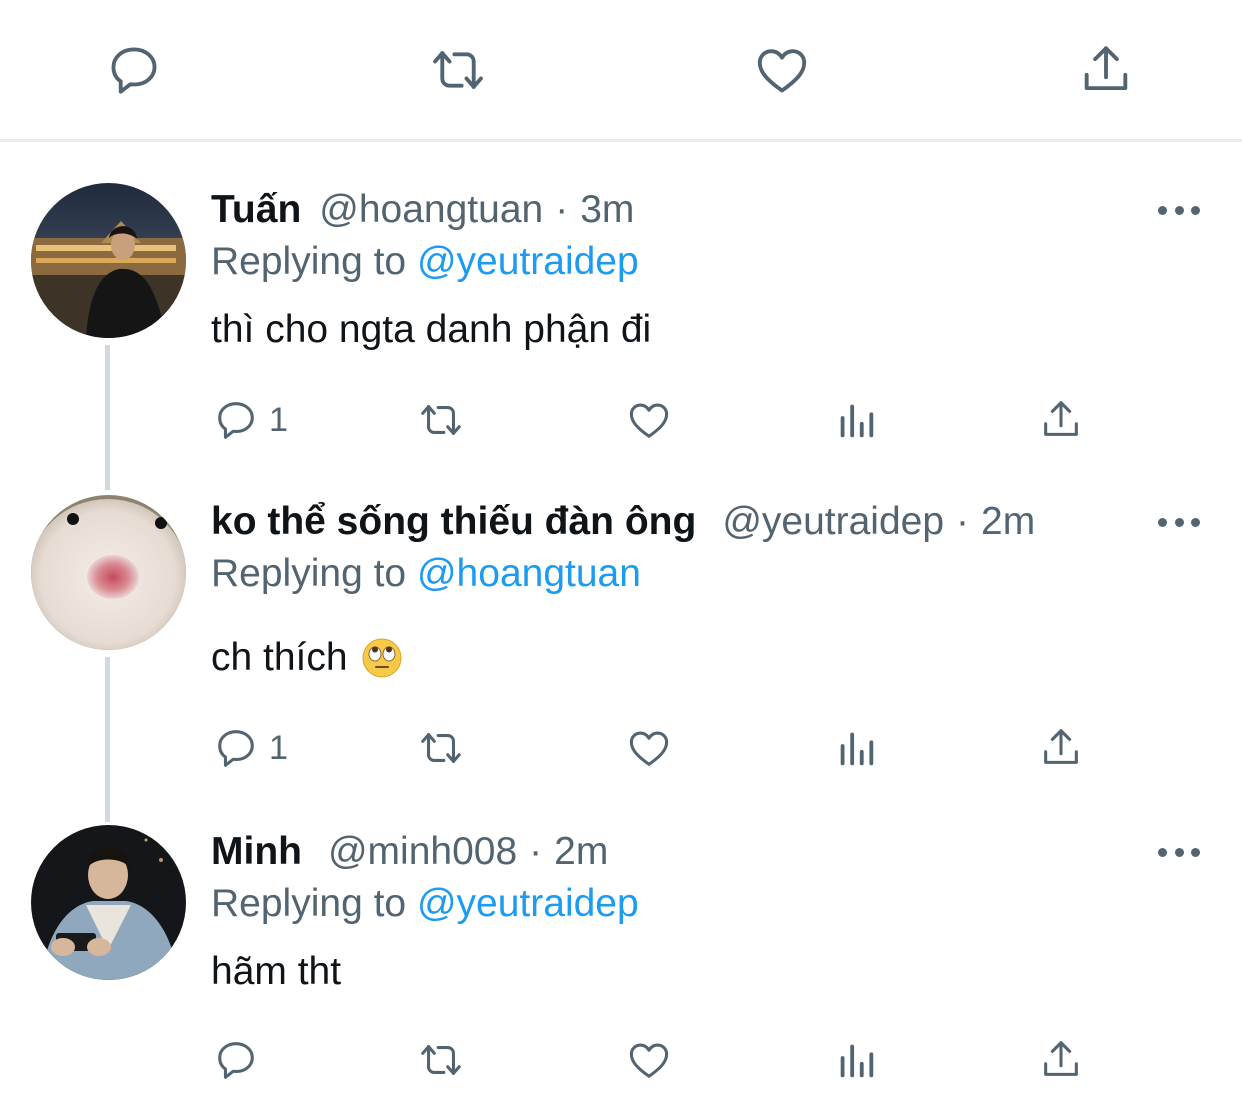 The height and width of the screenshot is (1106, 1242). I want to click on display-name: ko thể sống thiếu đàn ông, so click(453, 522).